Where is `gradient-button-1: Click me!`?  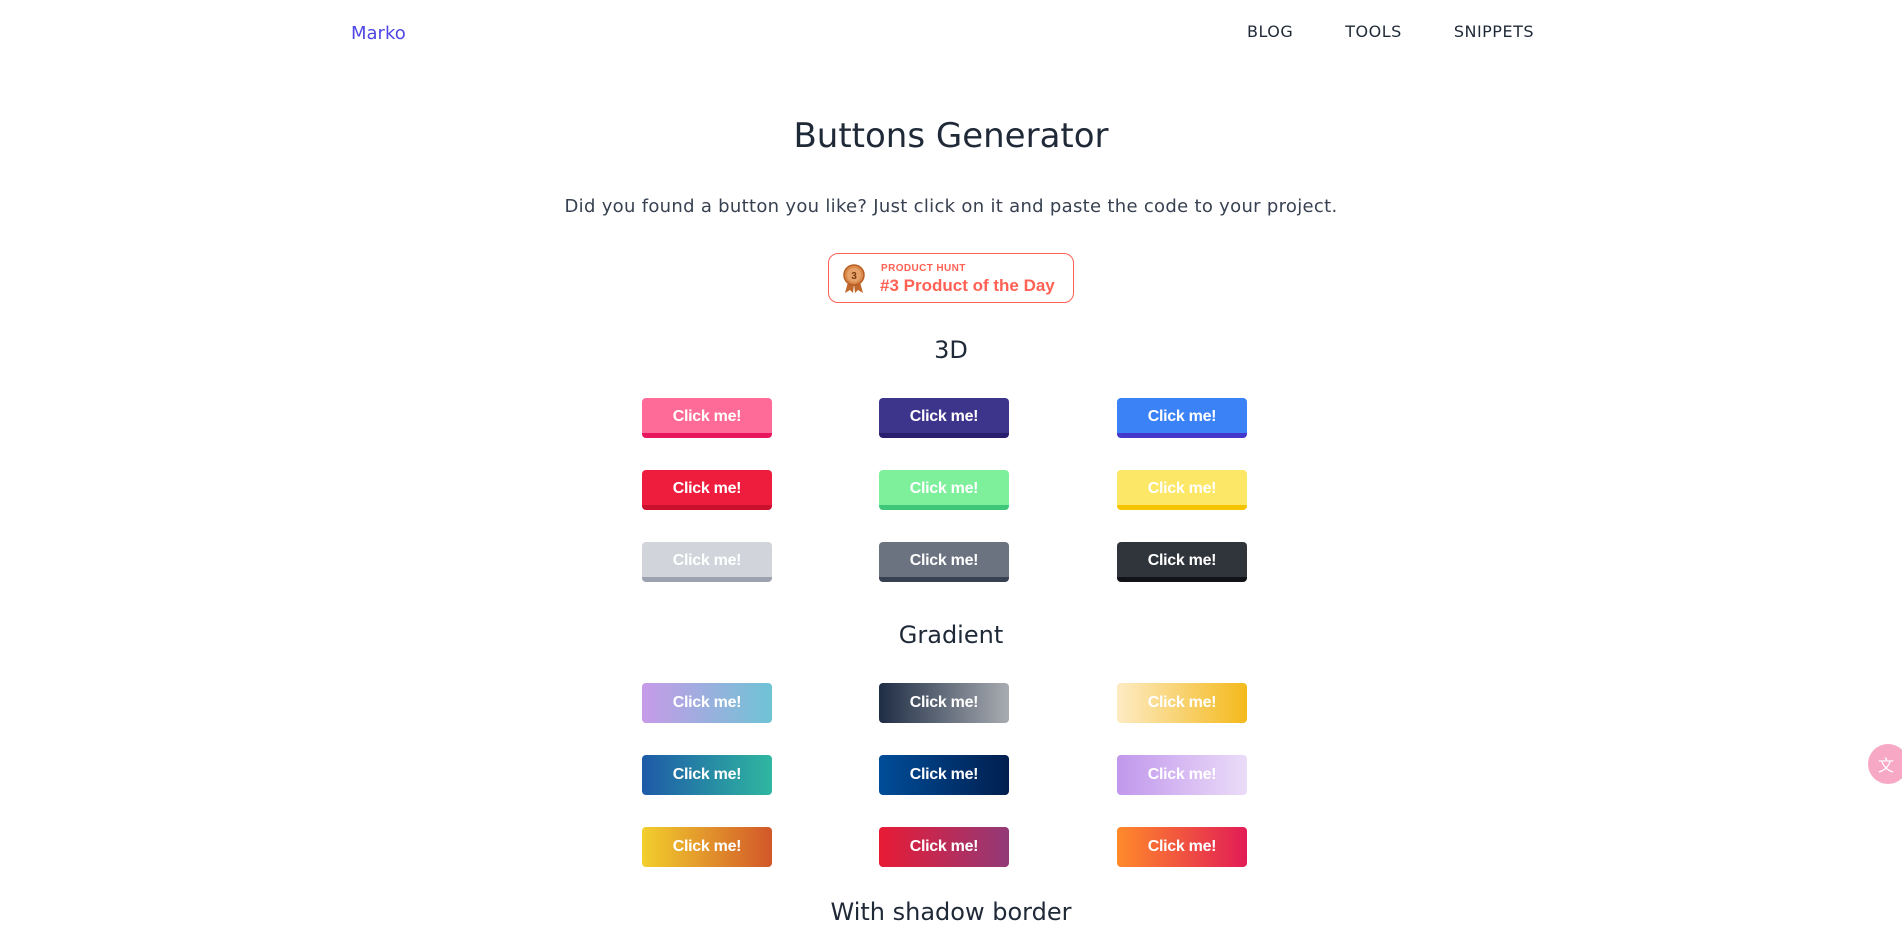
gradient-button-1: Click me! is located at coordinates (707, 703).